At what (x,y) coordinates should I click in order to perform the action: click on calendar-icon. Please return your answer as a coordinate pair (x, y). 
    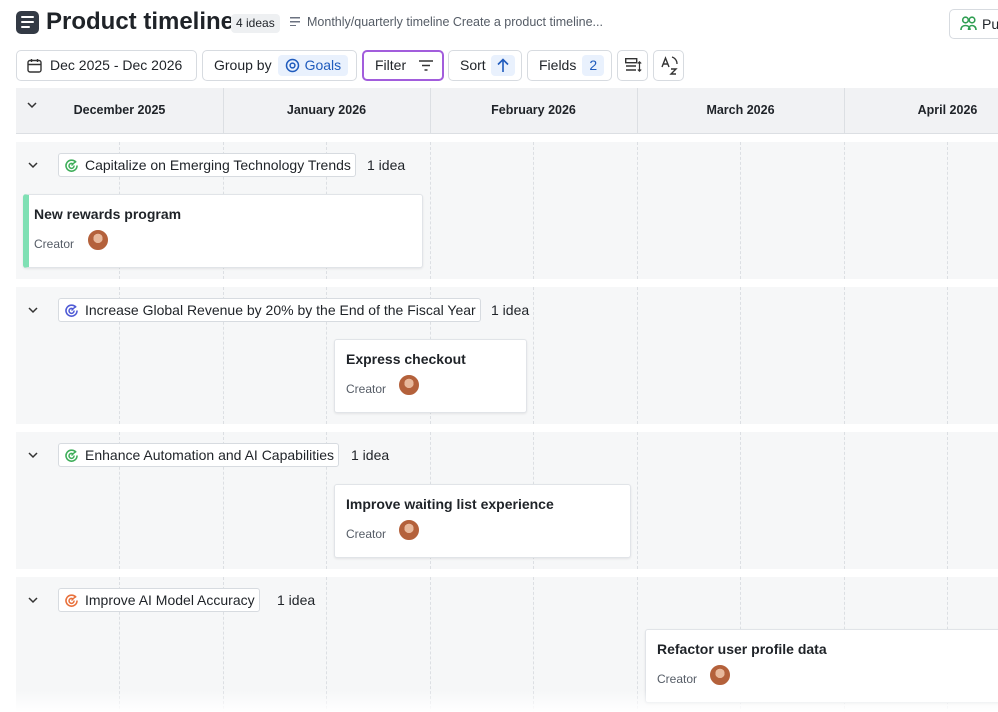
    Looking at the image, I should click on (34, 66).